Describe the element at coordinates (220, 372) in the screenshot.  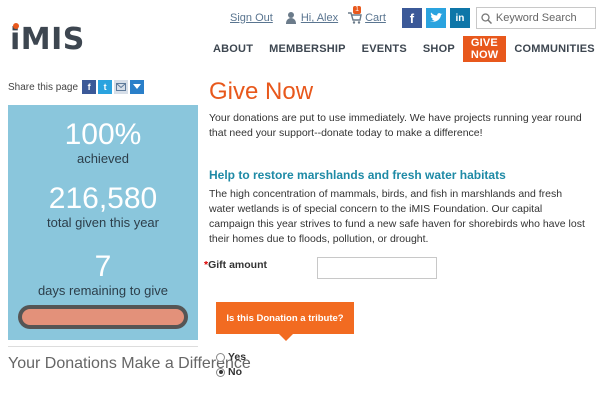
I see `tribute-no-radio` at that location.